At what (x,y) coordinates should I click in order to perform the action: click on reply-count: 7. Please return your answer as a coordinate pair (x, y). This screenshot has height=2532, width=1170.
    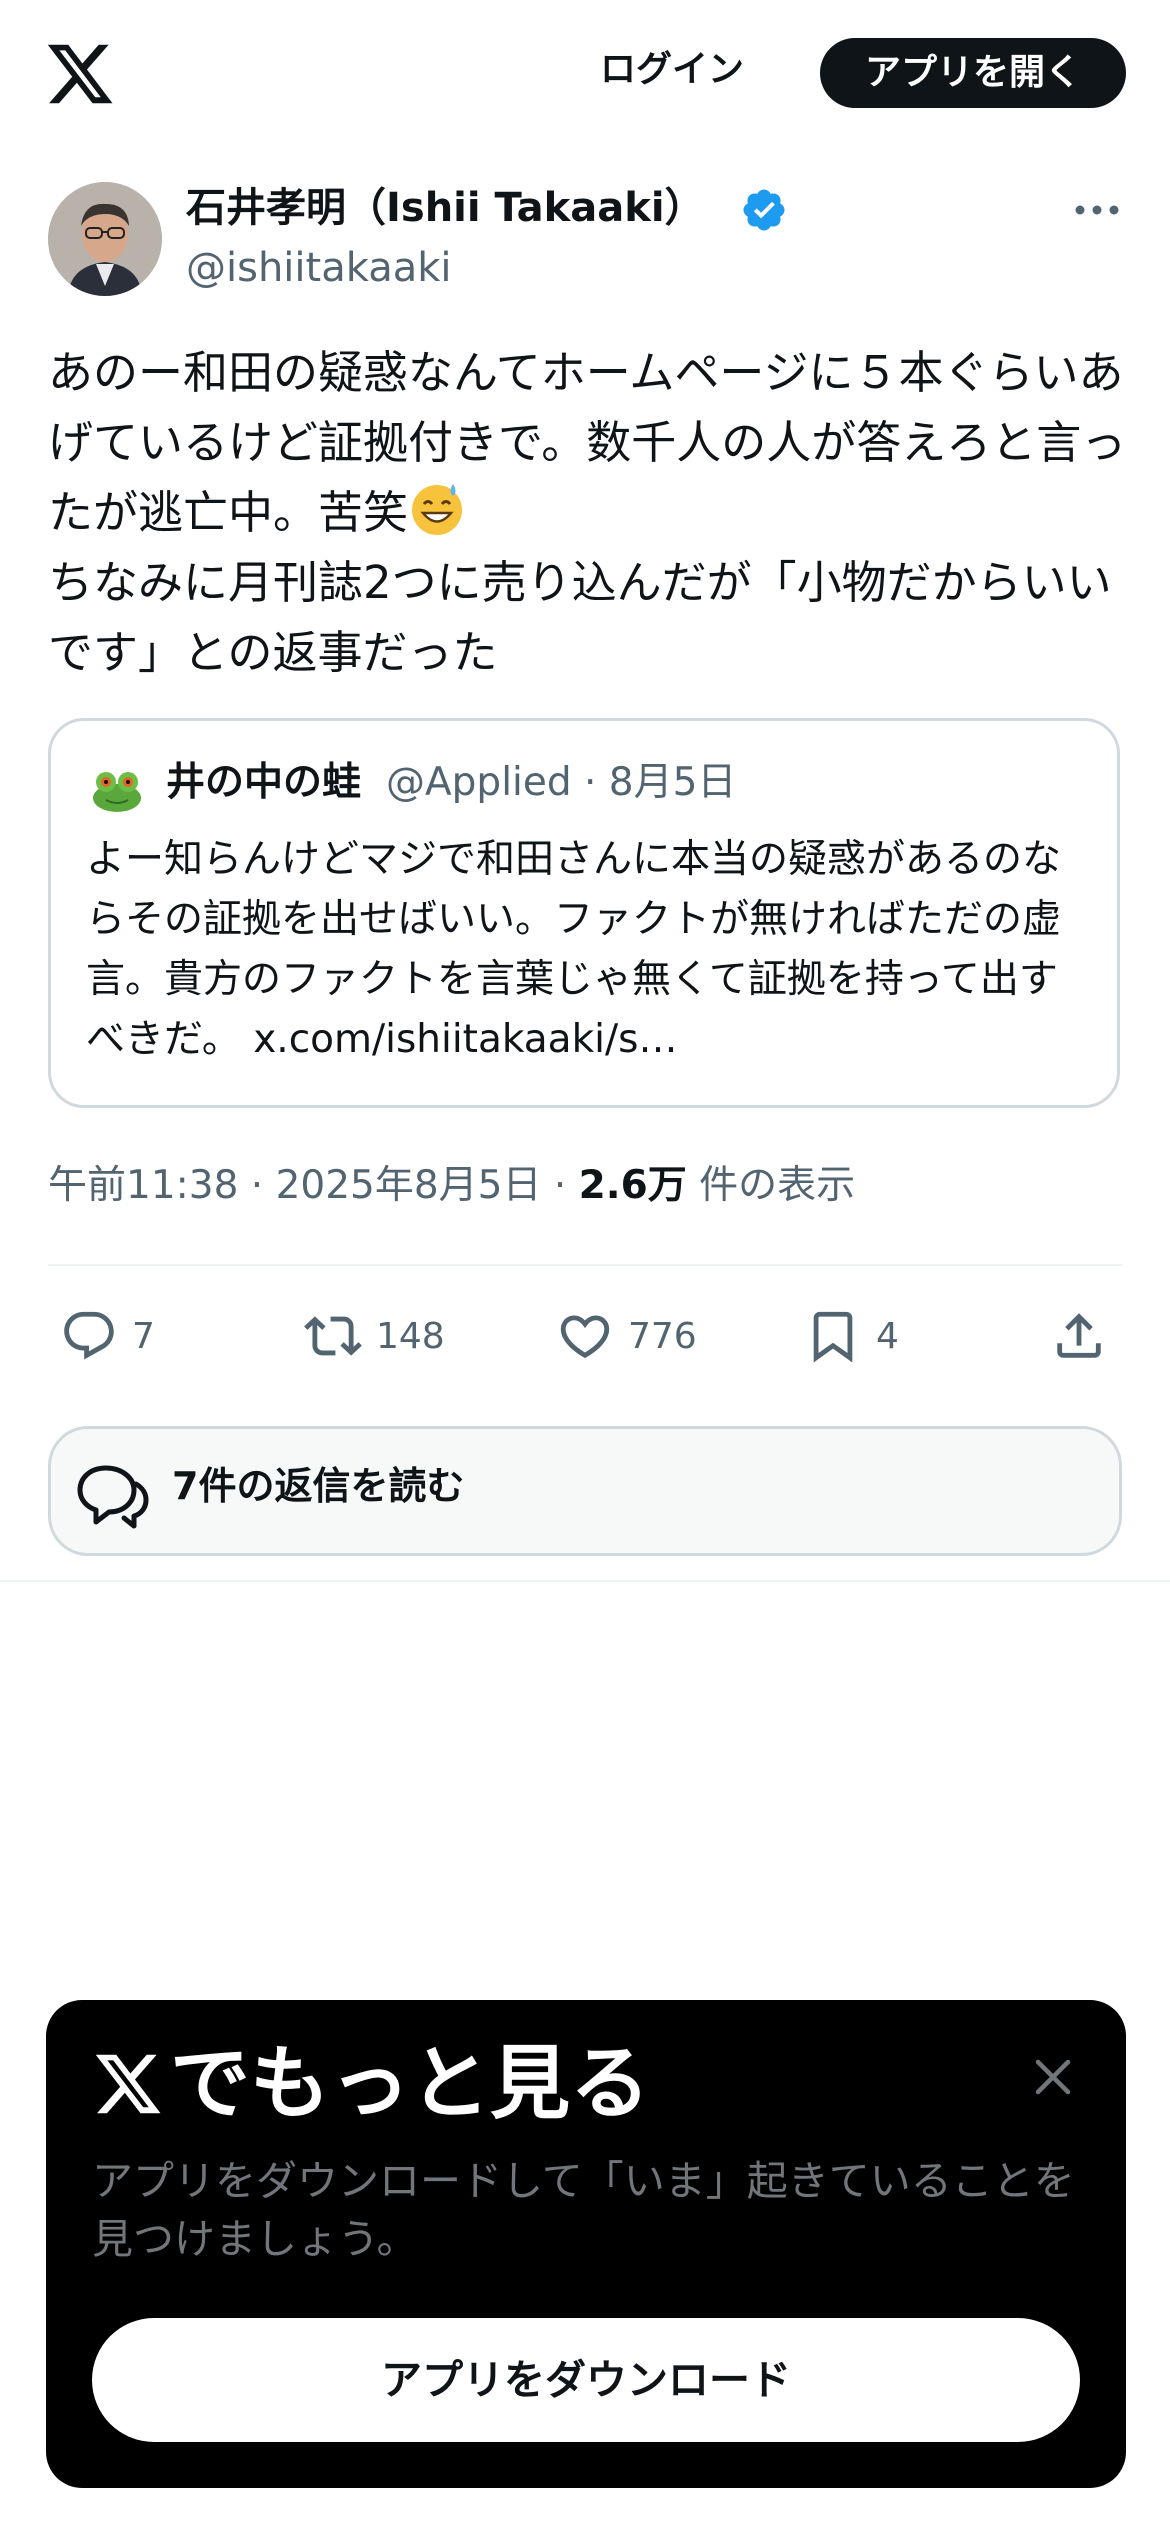
    Looking at the image, I should click on (143, 1336).